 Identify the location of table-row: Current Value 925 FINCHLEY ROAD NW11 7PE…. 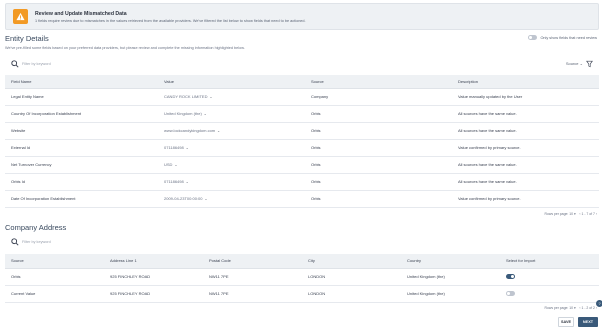
(302, 294).